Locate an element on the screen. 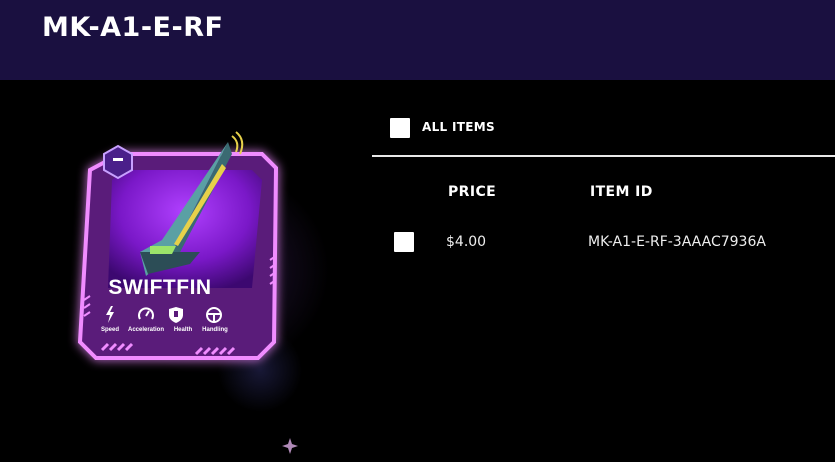 This screenshot has width=835, height=462. stat-label-acceleration: Acceleration is located at coordinates (146, 330).